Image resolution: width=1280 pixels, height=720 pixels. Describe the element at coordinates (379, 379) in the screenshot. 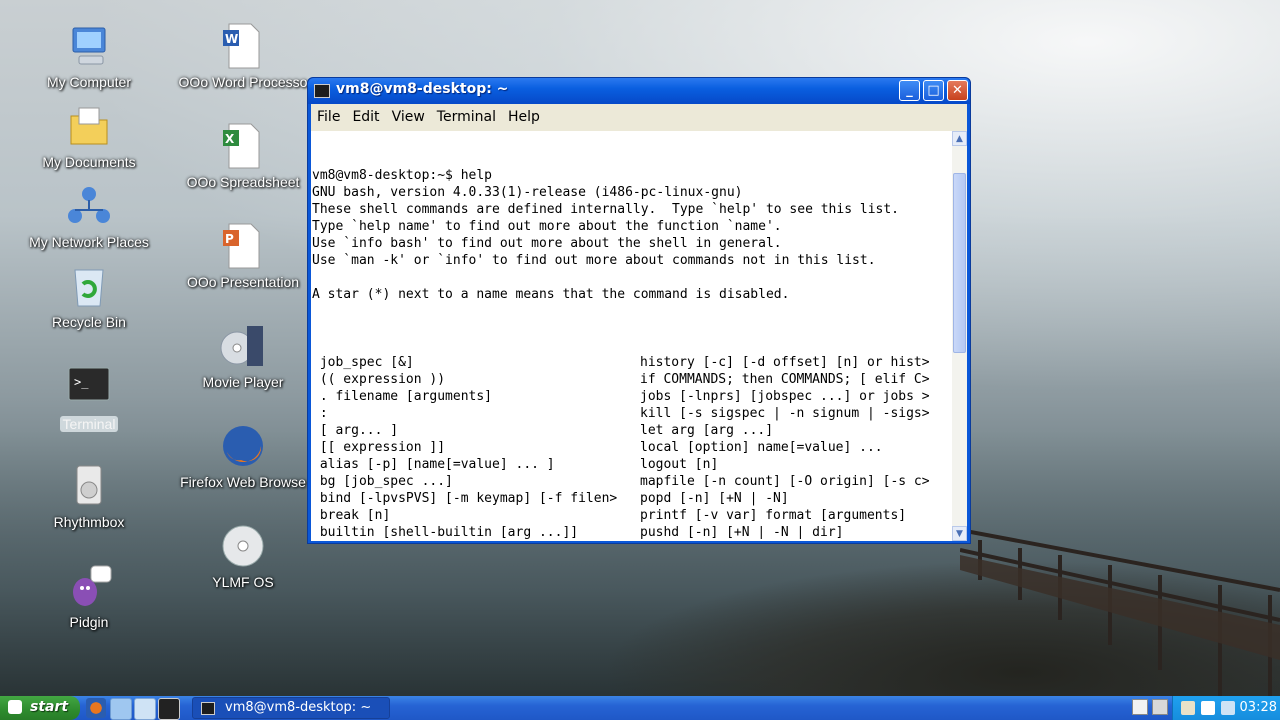

I see `help-entry-left: (( expression ))` at that location.